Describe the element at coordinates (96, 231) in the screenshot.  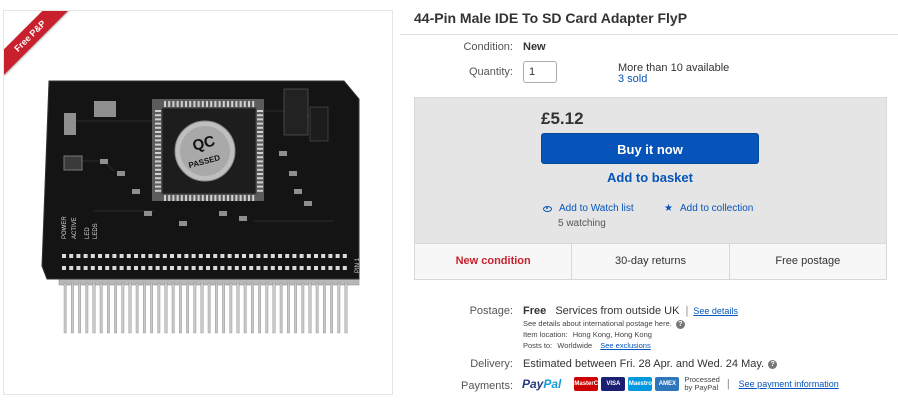
I see `board-label-leds: LEDS` at that location.